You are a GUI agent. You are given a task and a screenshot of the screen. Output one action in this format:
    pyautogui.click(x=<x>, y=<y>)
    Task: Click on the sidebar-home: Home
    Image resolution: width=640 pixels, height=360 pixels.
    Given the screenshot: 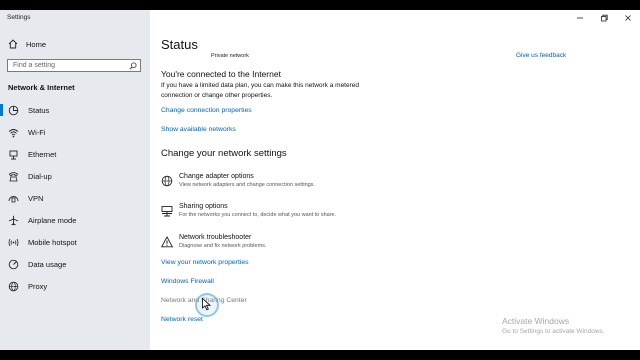 What is the action you would take?
    pyautogui.click(x=27, y=44)
    